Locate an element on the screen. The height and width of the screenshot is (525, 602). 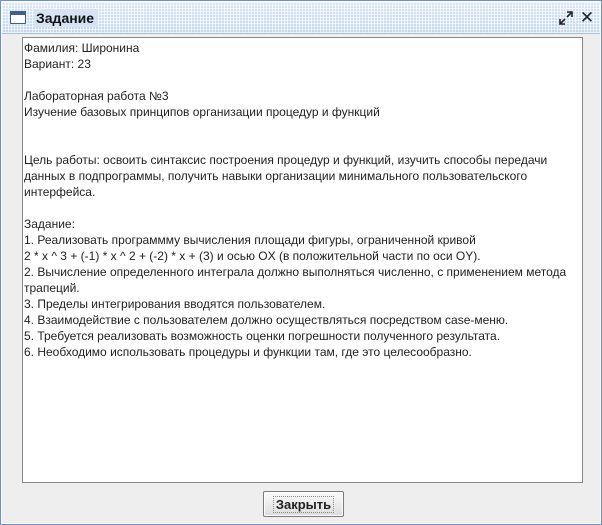
restore-icon is located at coordinates (566, 18).